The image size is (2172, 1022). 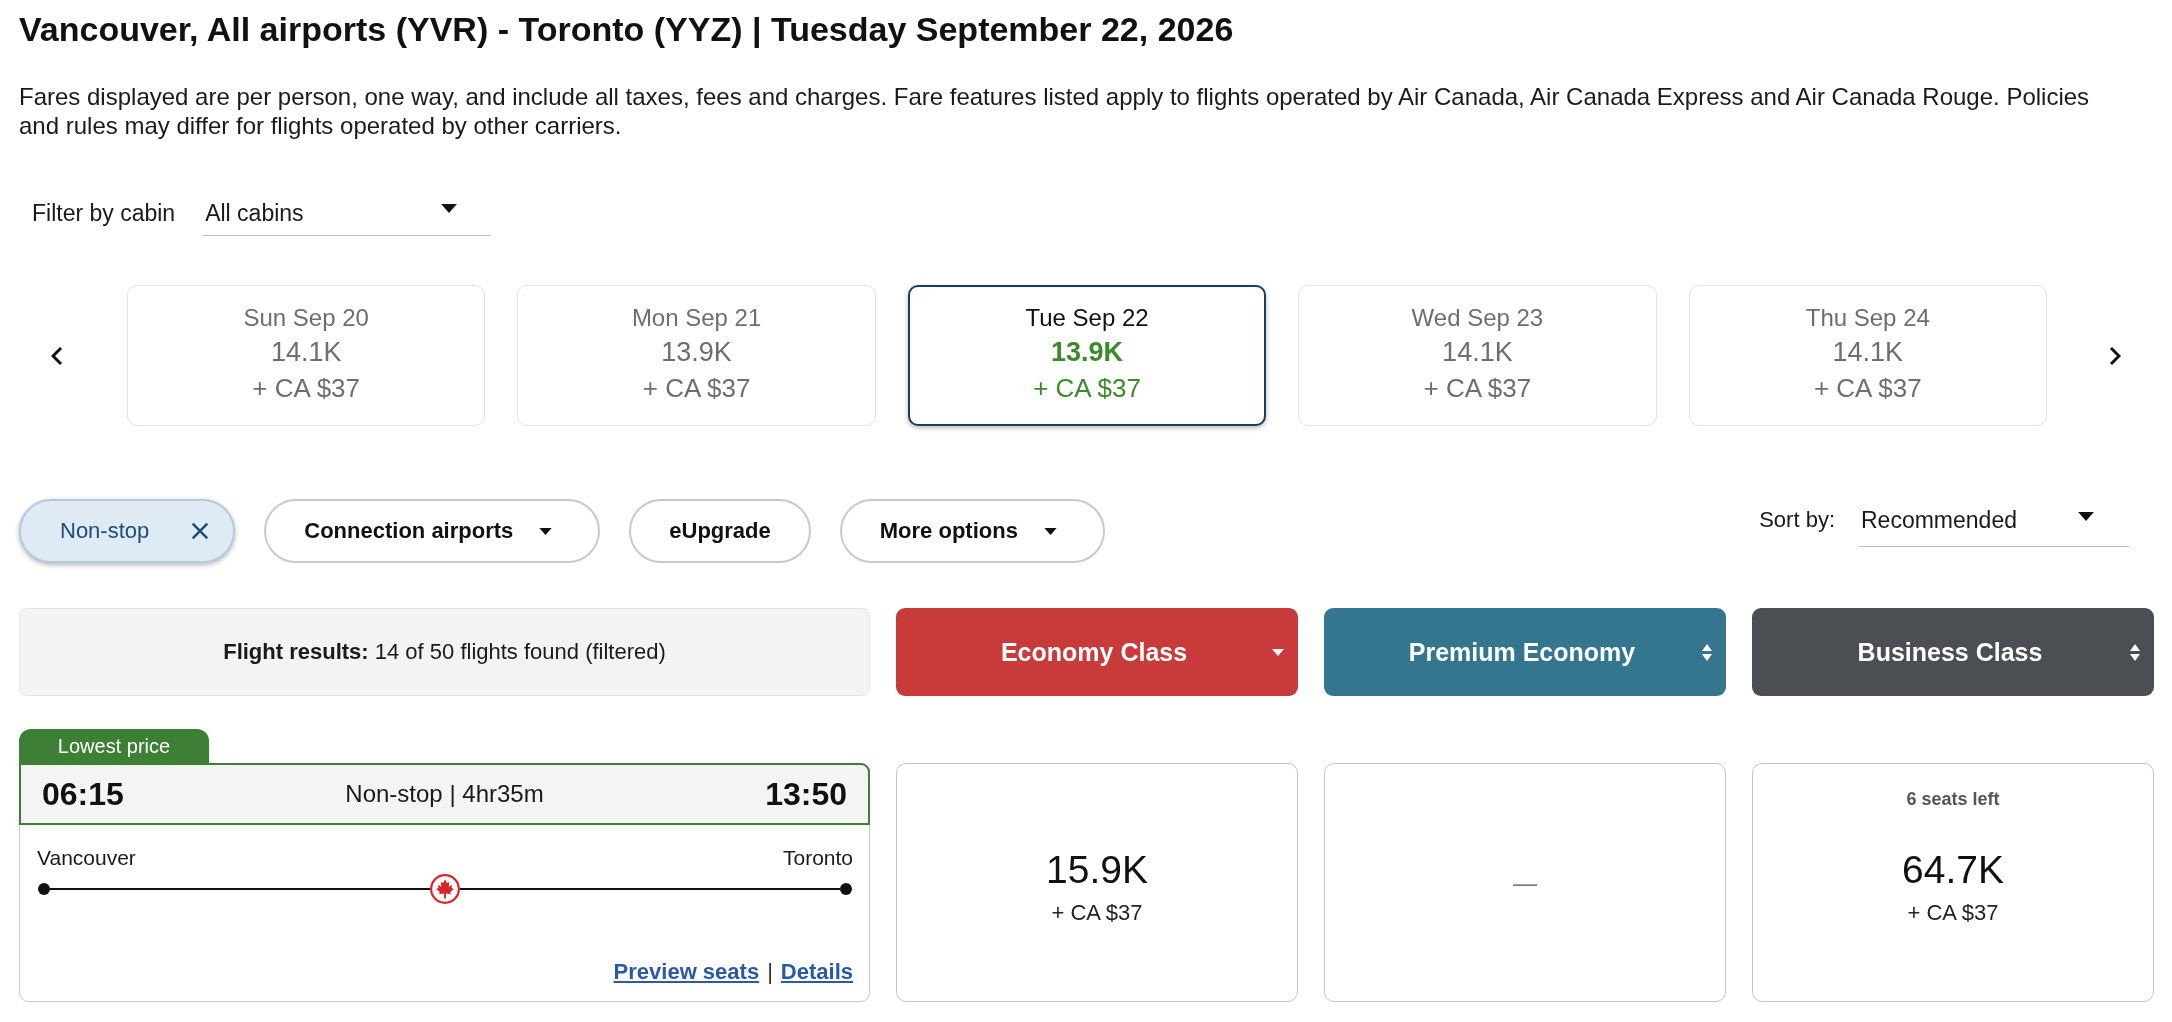 I want to click on date-card: Thu Sep 24 14.1K + CA $37, so click(x=1867, y=355).